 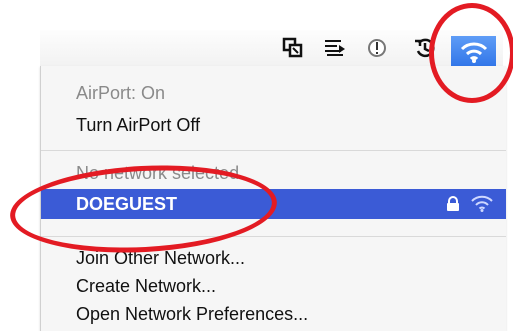 What do you see at coordinates (138, 125) in the screenshot?
I see `turn-airport-off-label: Turn AirPort Off` at bounding box center [138, 125].